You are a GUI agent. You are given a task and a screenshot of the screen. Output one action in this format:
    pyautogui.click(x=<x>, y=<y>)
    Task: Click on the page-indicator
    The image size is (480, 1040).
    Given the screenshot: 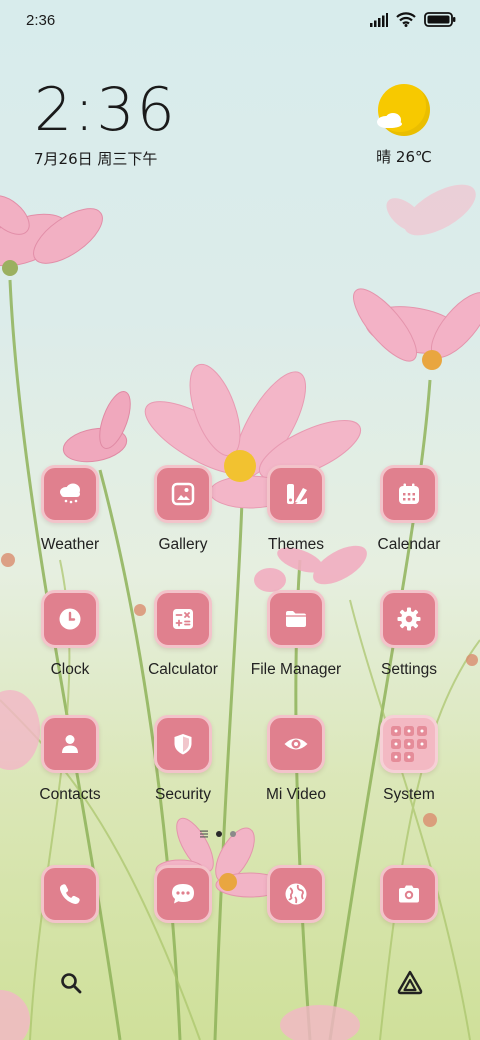 What is the action you would take?
    pyautogui.click(x=218, y=834)
    